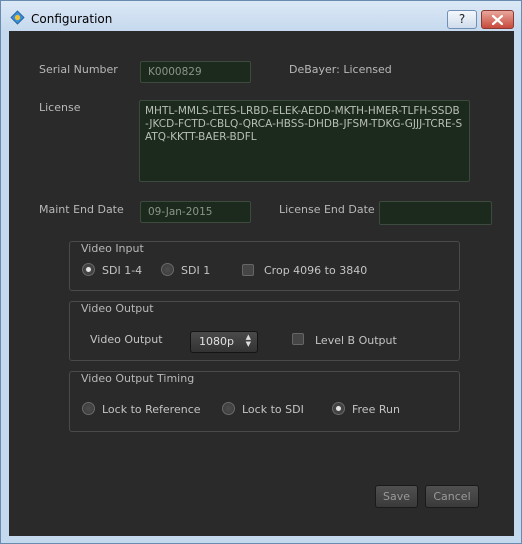 Image resolution: width=522 pixels, height=544 pixels. Describe the element at coordinates (216, 341) in the screenshot. I see `video-output-value: 1080p` at that location.